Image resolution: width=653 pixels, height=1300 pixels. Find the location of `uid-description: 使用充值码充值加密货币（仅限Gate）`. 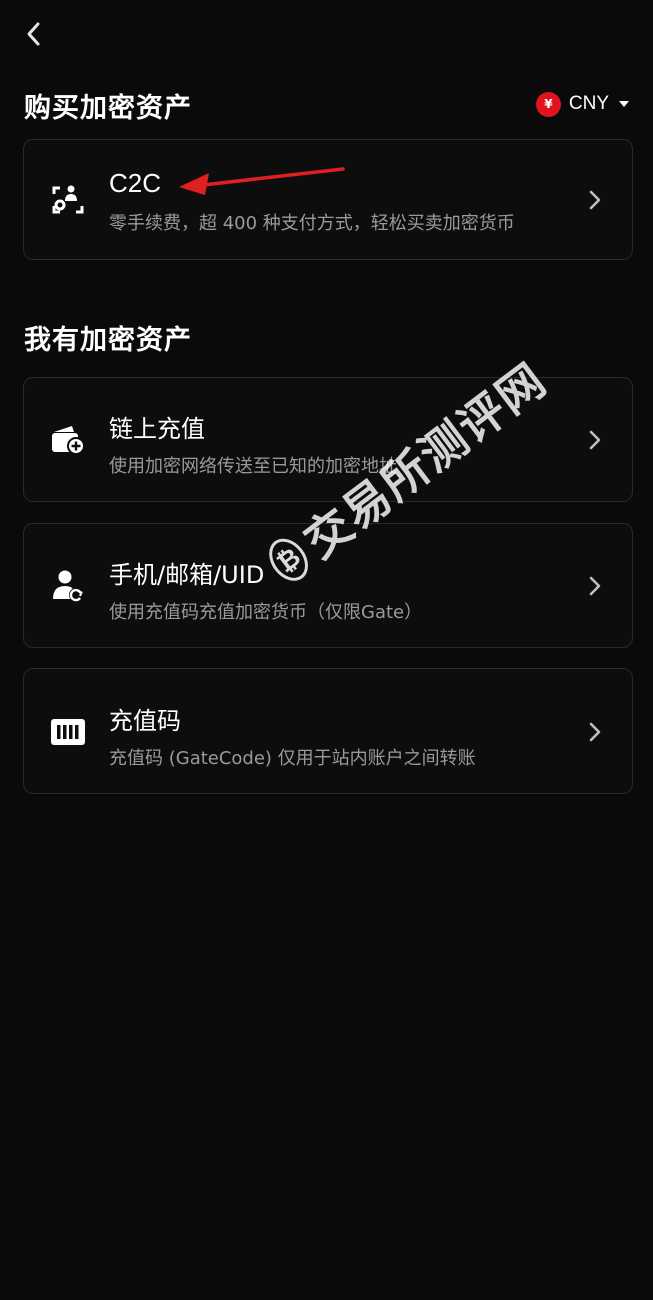

uid-description: 使用充值码充值加密货币（仅限Gate） is located at coordinates (266, 612).